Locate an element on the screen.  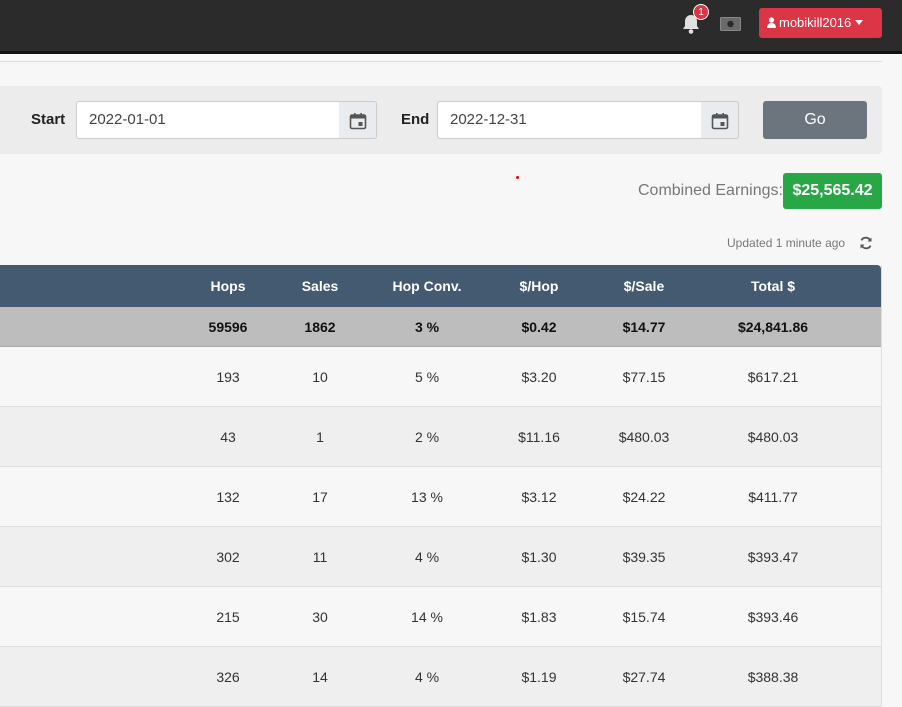
money-icon is located at coordinates (730, 24).